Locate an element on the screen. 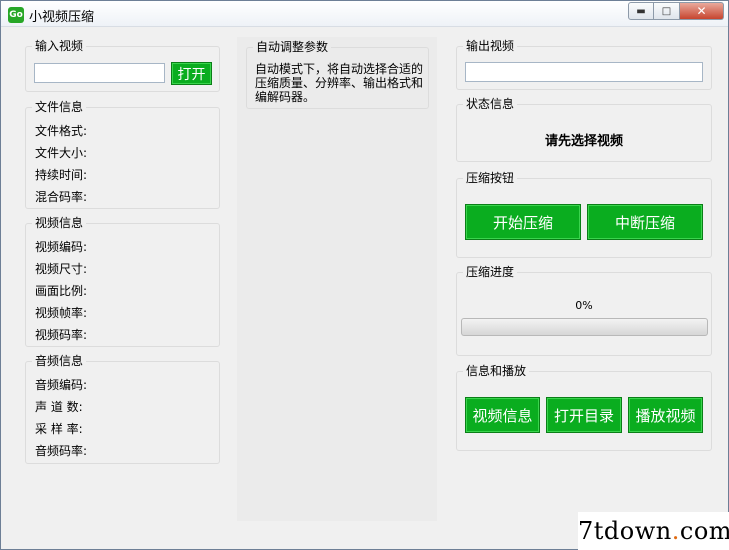 The image size is (729, 550). audio-info-title: 音频信息 is located at coordinates (59, 361).